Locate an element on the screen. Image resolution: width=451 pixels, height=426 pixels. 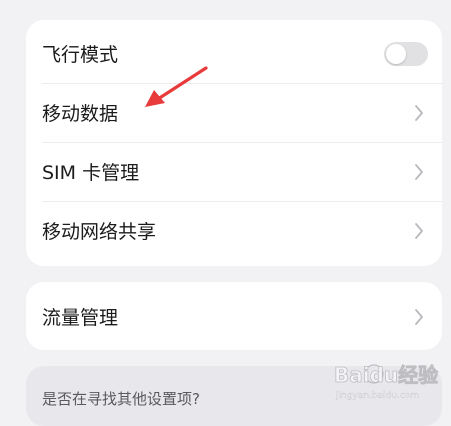
sim-management-label: SIM 卡管理 is located at coordinates (91, 173).